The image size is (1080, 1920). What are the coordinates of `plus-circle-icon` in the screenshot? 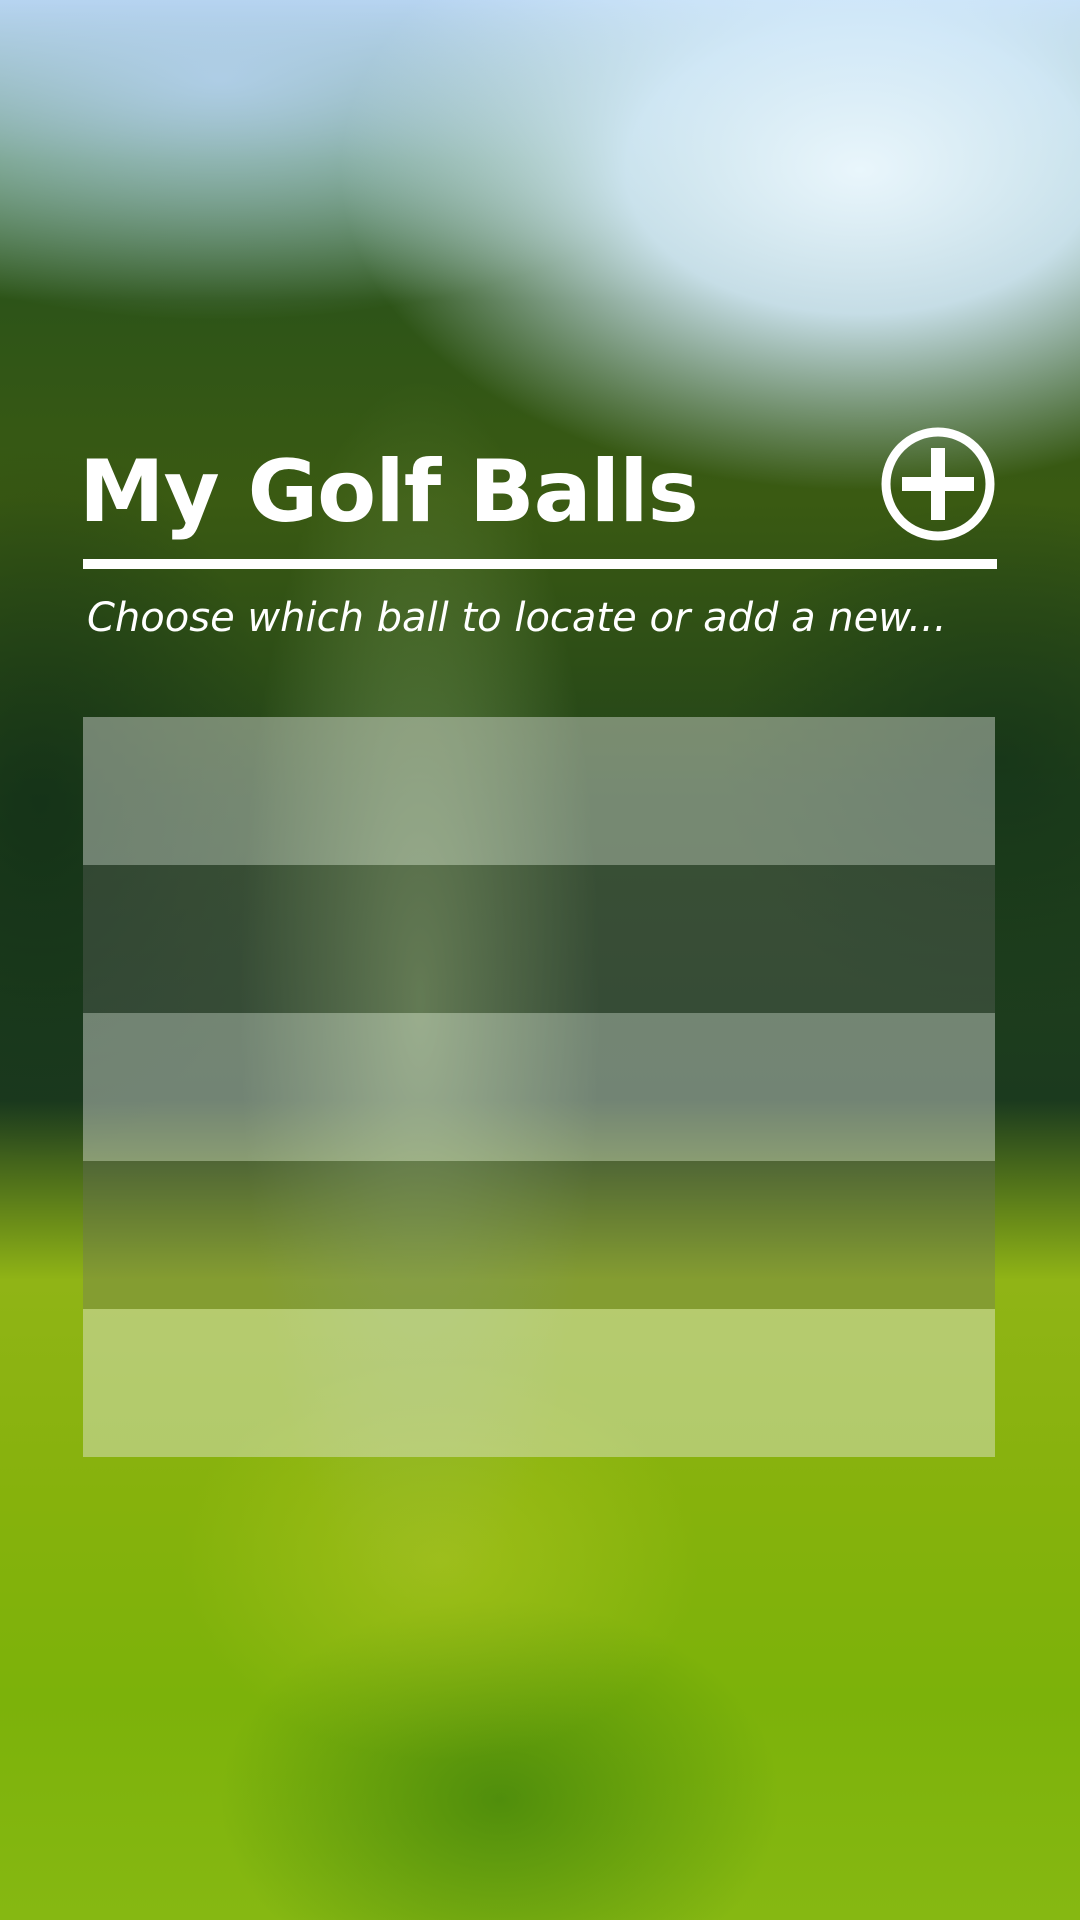 It's located at (938, 484).